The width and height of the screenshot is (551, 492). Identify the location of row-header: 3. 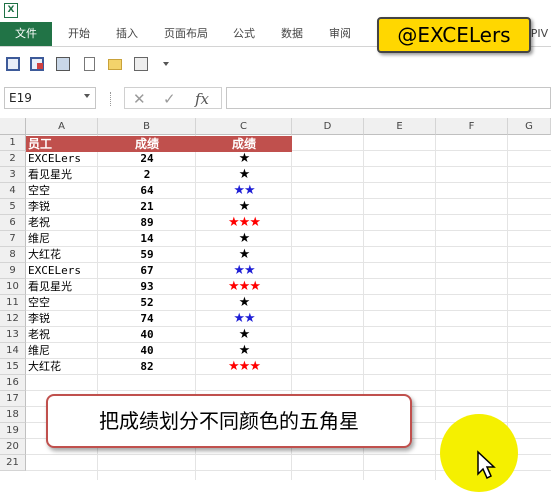
(13, 175).